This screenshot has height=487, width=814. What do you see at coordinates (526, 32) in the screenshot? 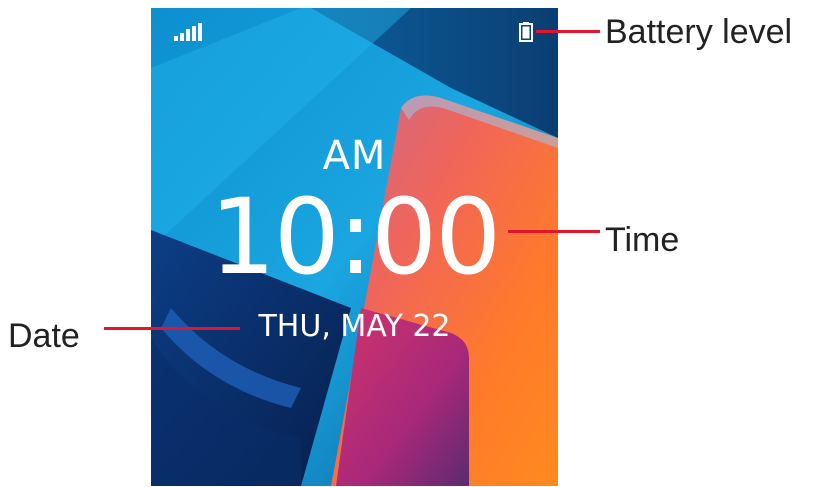
I see `battery-icon` at bounding box center [526, 32].